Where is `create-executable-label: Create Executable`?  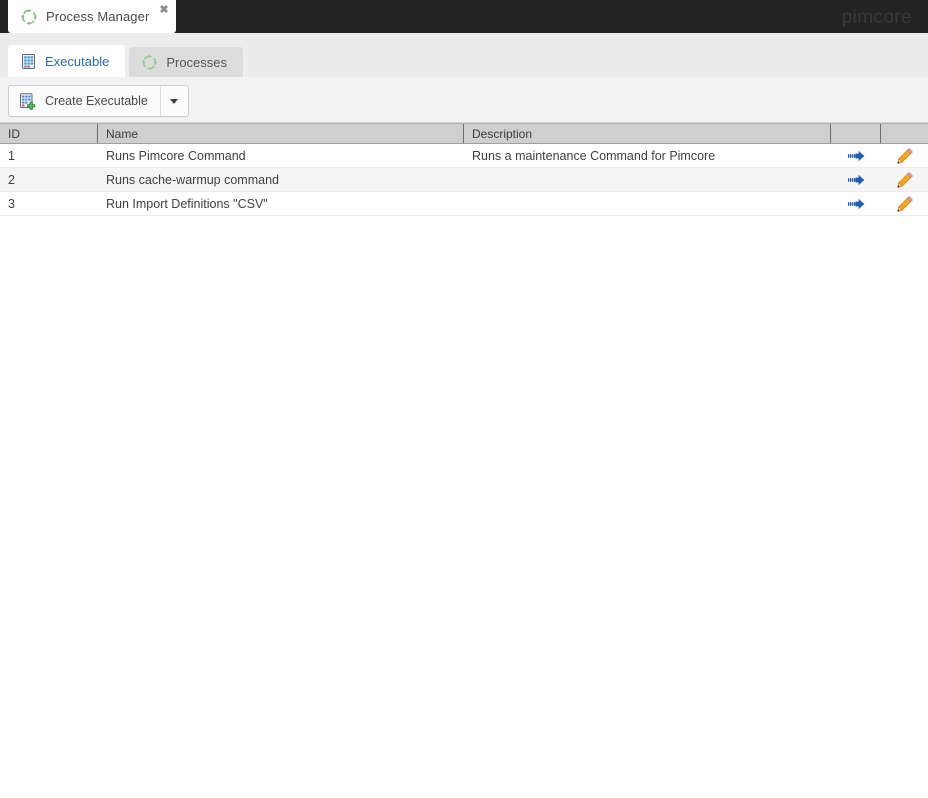
create-executable-label: Create Executable is located at coordinates (96, 101).